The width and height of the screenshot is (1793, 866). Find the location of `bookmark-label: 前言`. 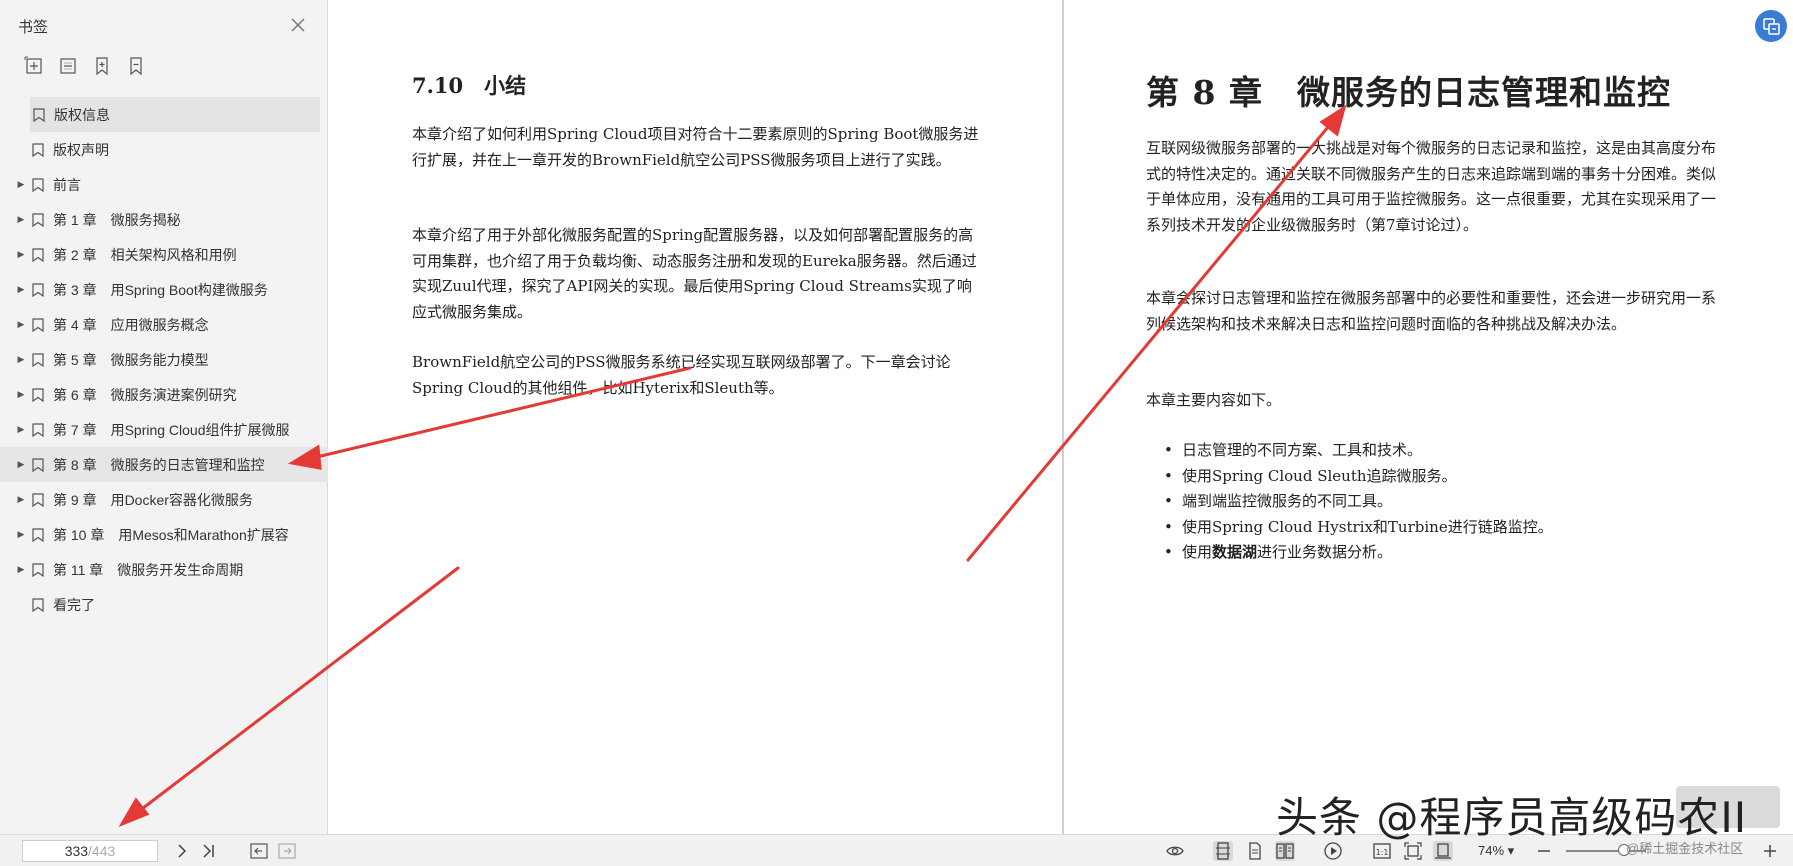

bookmark-label: 前言 is located at coordinates (67, 184).